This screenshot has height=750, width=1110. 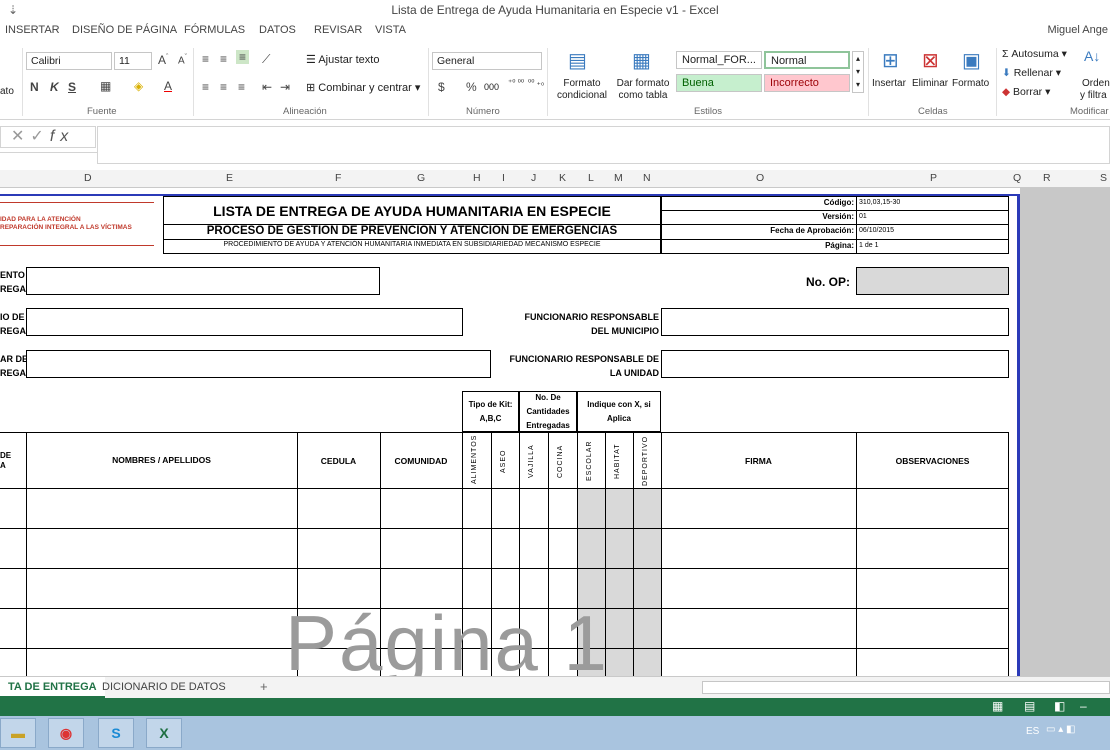 What do you see at coordinates (163, 60) in the screenshot?
I see `grow-font-icon: Aˆ` at bounding box center [163, 60].